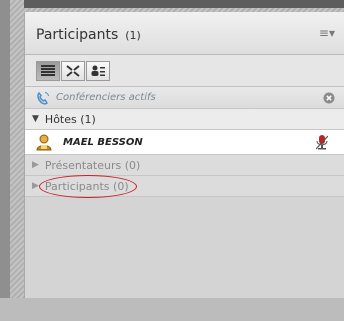  What do you see at coordinates (184, 33) in the screenshot?
I see `panel-header: Participants (1) ≡▾` at bounding box center [184, 33].